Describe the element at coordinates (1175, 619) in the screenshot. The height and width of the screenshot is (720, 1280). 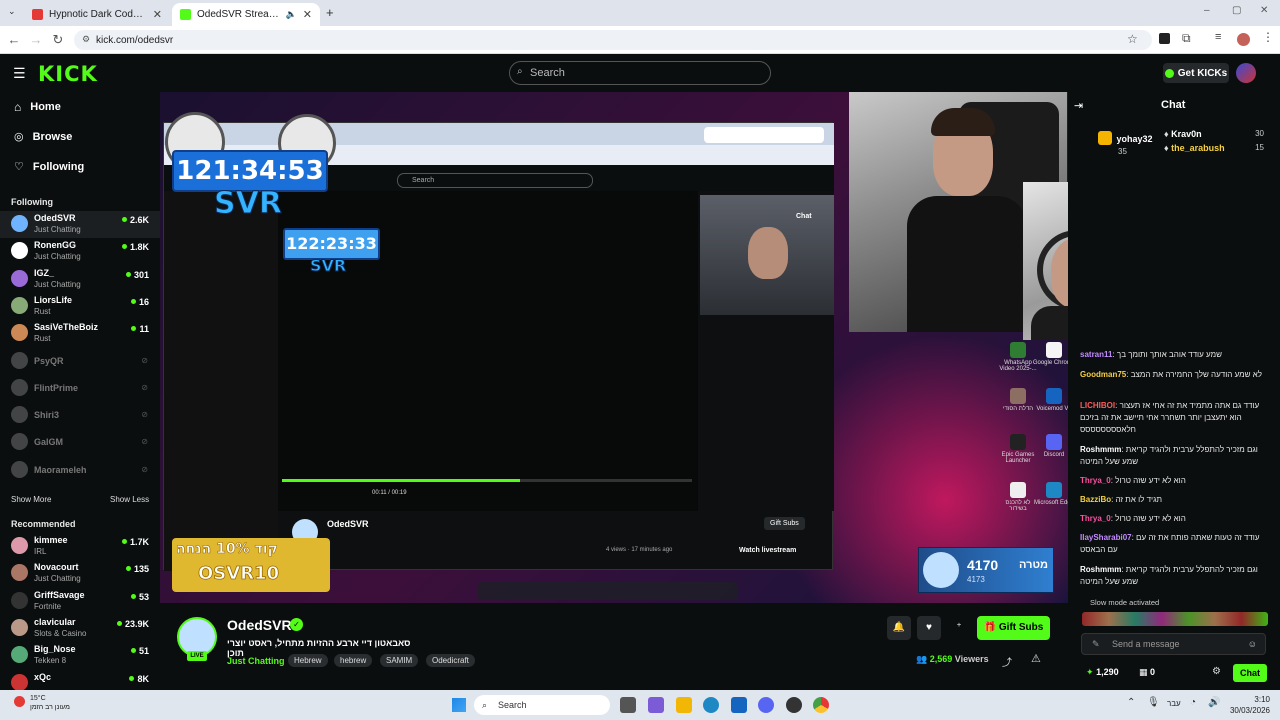
I see `emote-row` at that location.